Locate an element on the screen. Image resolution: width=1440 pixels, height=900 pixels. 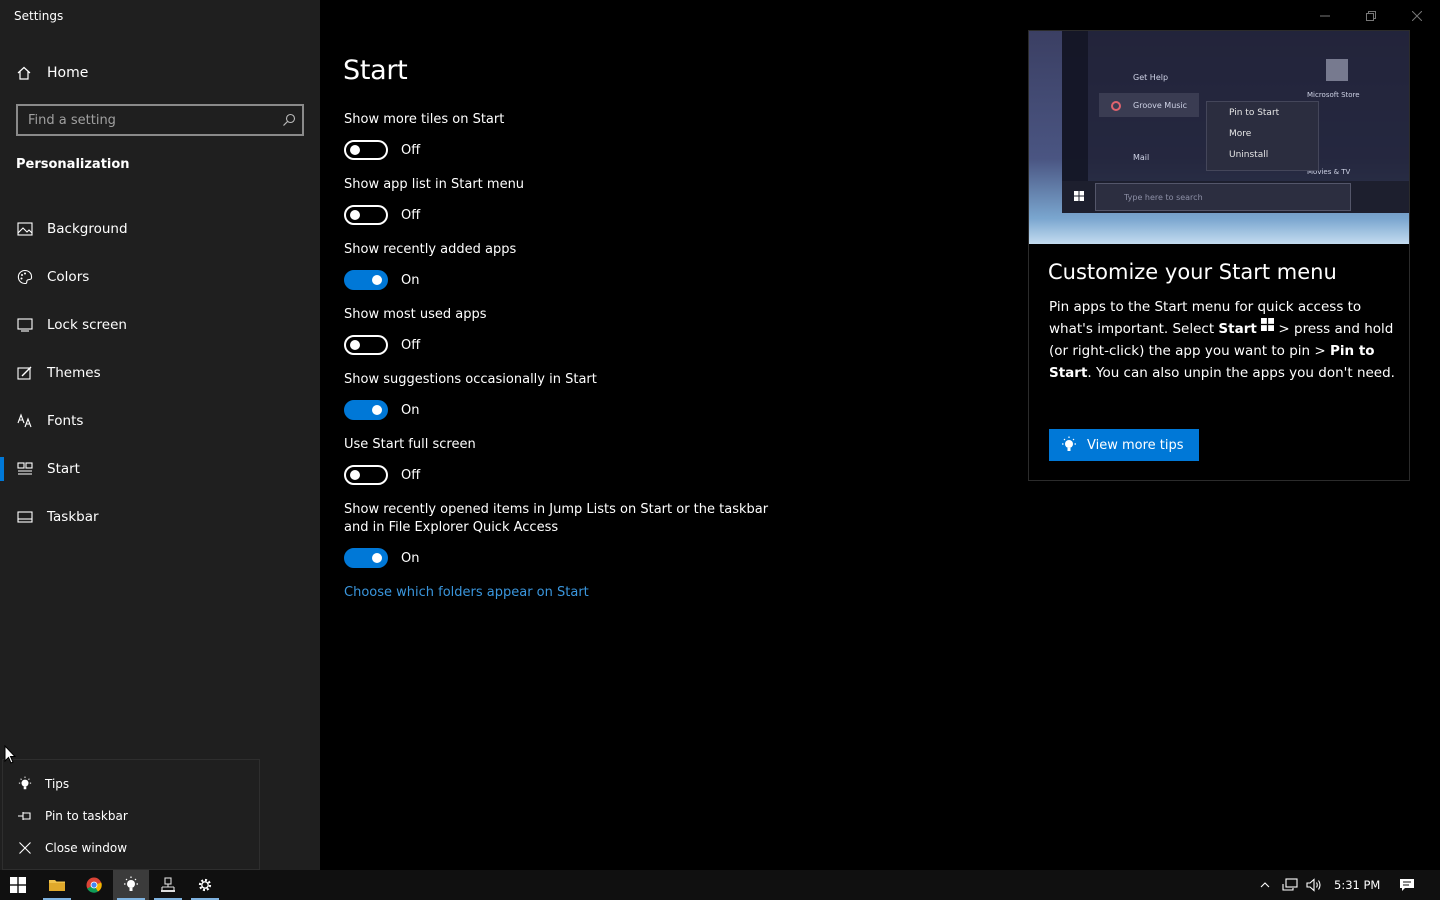
chevron-up-icon is located at coordinates (1265, 885).